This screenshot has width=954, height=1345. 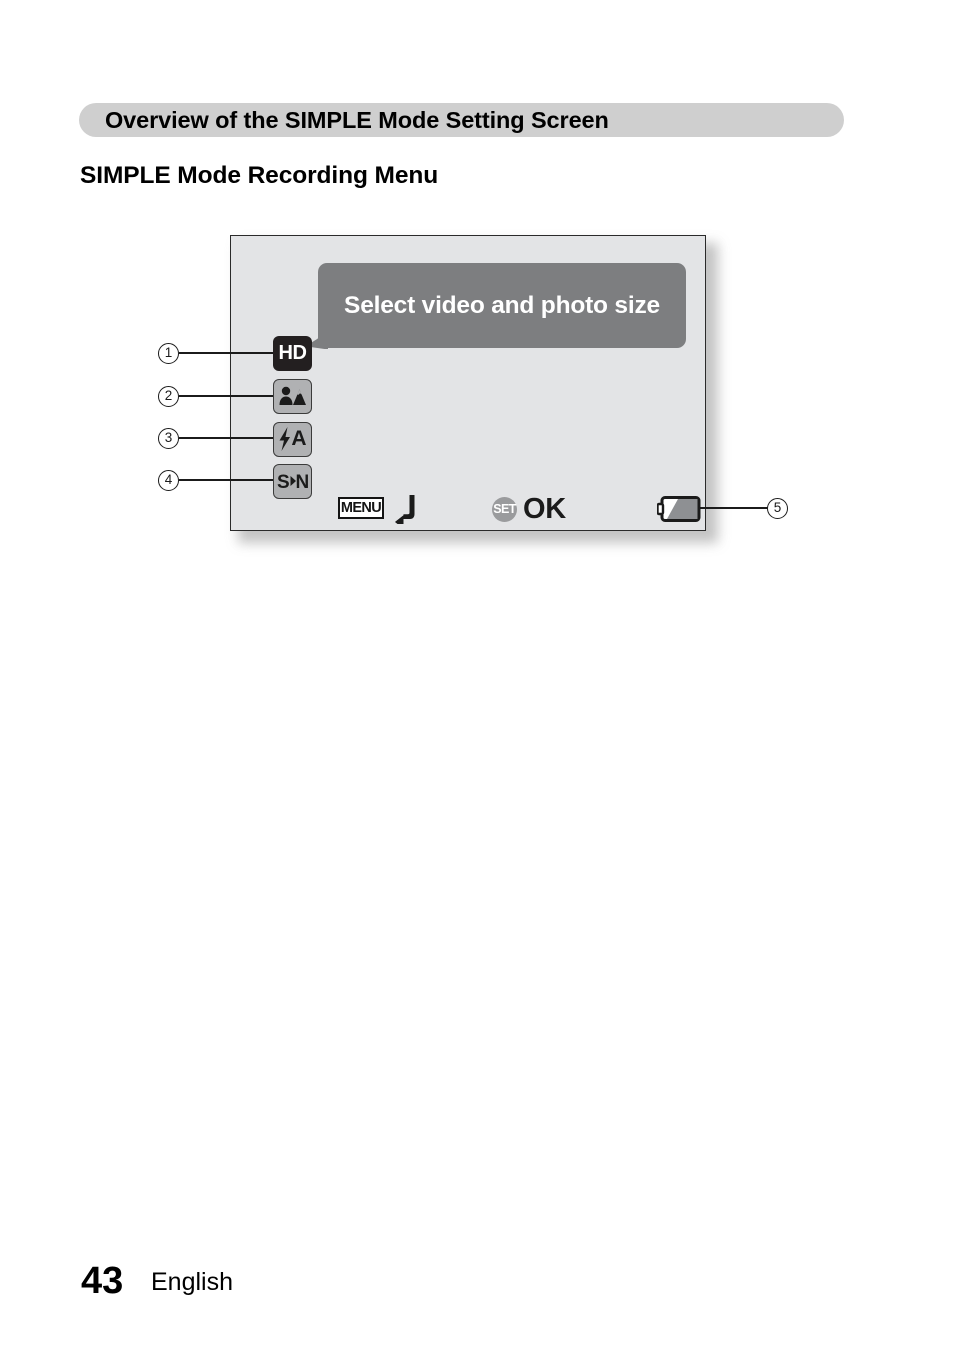 I want to click on flash-auto-icon: A, so click(x=292, y=439).